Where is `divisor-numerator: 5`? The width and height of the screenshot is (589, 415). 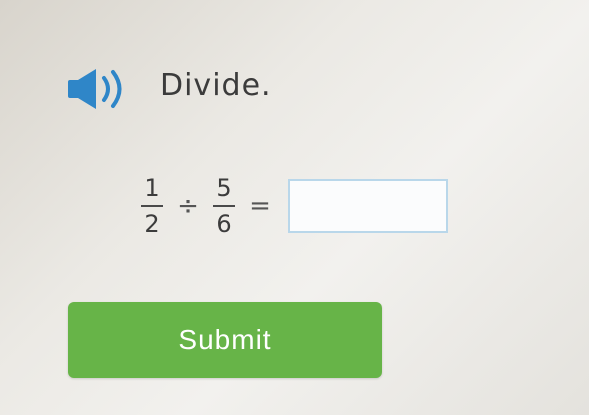
divisor-numerator: 5 is located at coordinates (224, 188).